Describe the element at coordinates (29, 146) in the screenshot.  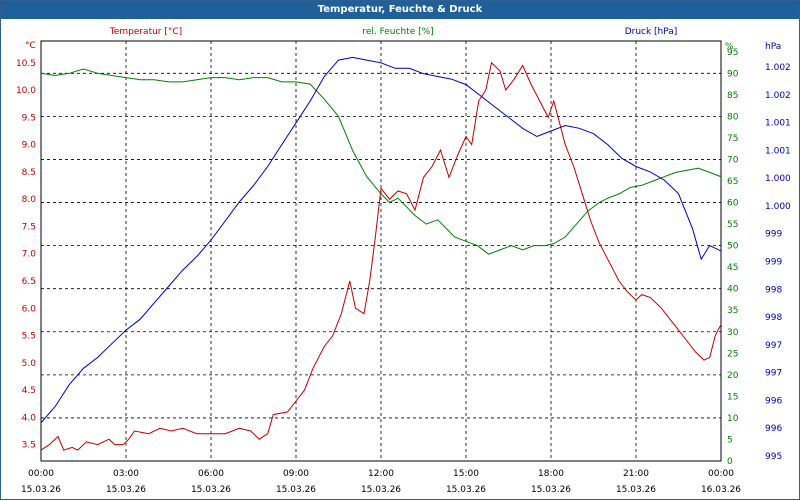
I see `temperature-tick-label: 9.0` at that location.